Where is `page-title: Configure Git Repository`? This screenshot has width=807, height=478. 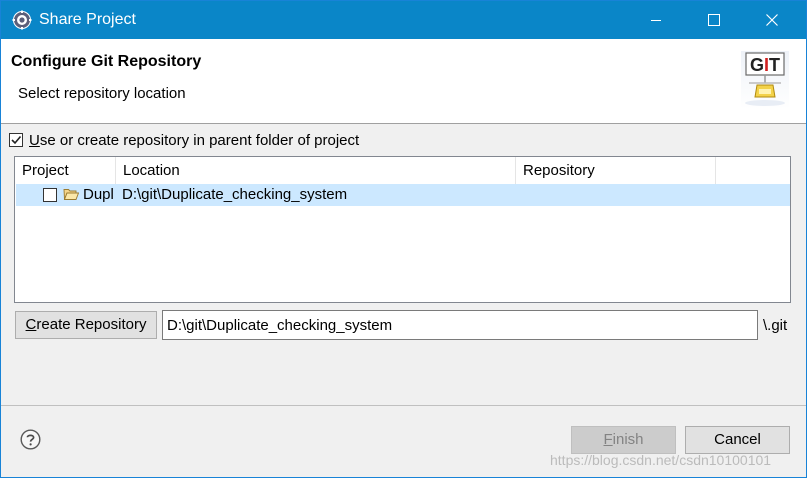
page-title: Configure Git Repository is located at coordinates (106, 61).